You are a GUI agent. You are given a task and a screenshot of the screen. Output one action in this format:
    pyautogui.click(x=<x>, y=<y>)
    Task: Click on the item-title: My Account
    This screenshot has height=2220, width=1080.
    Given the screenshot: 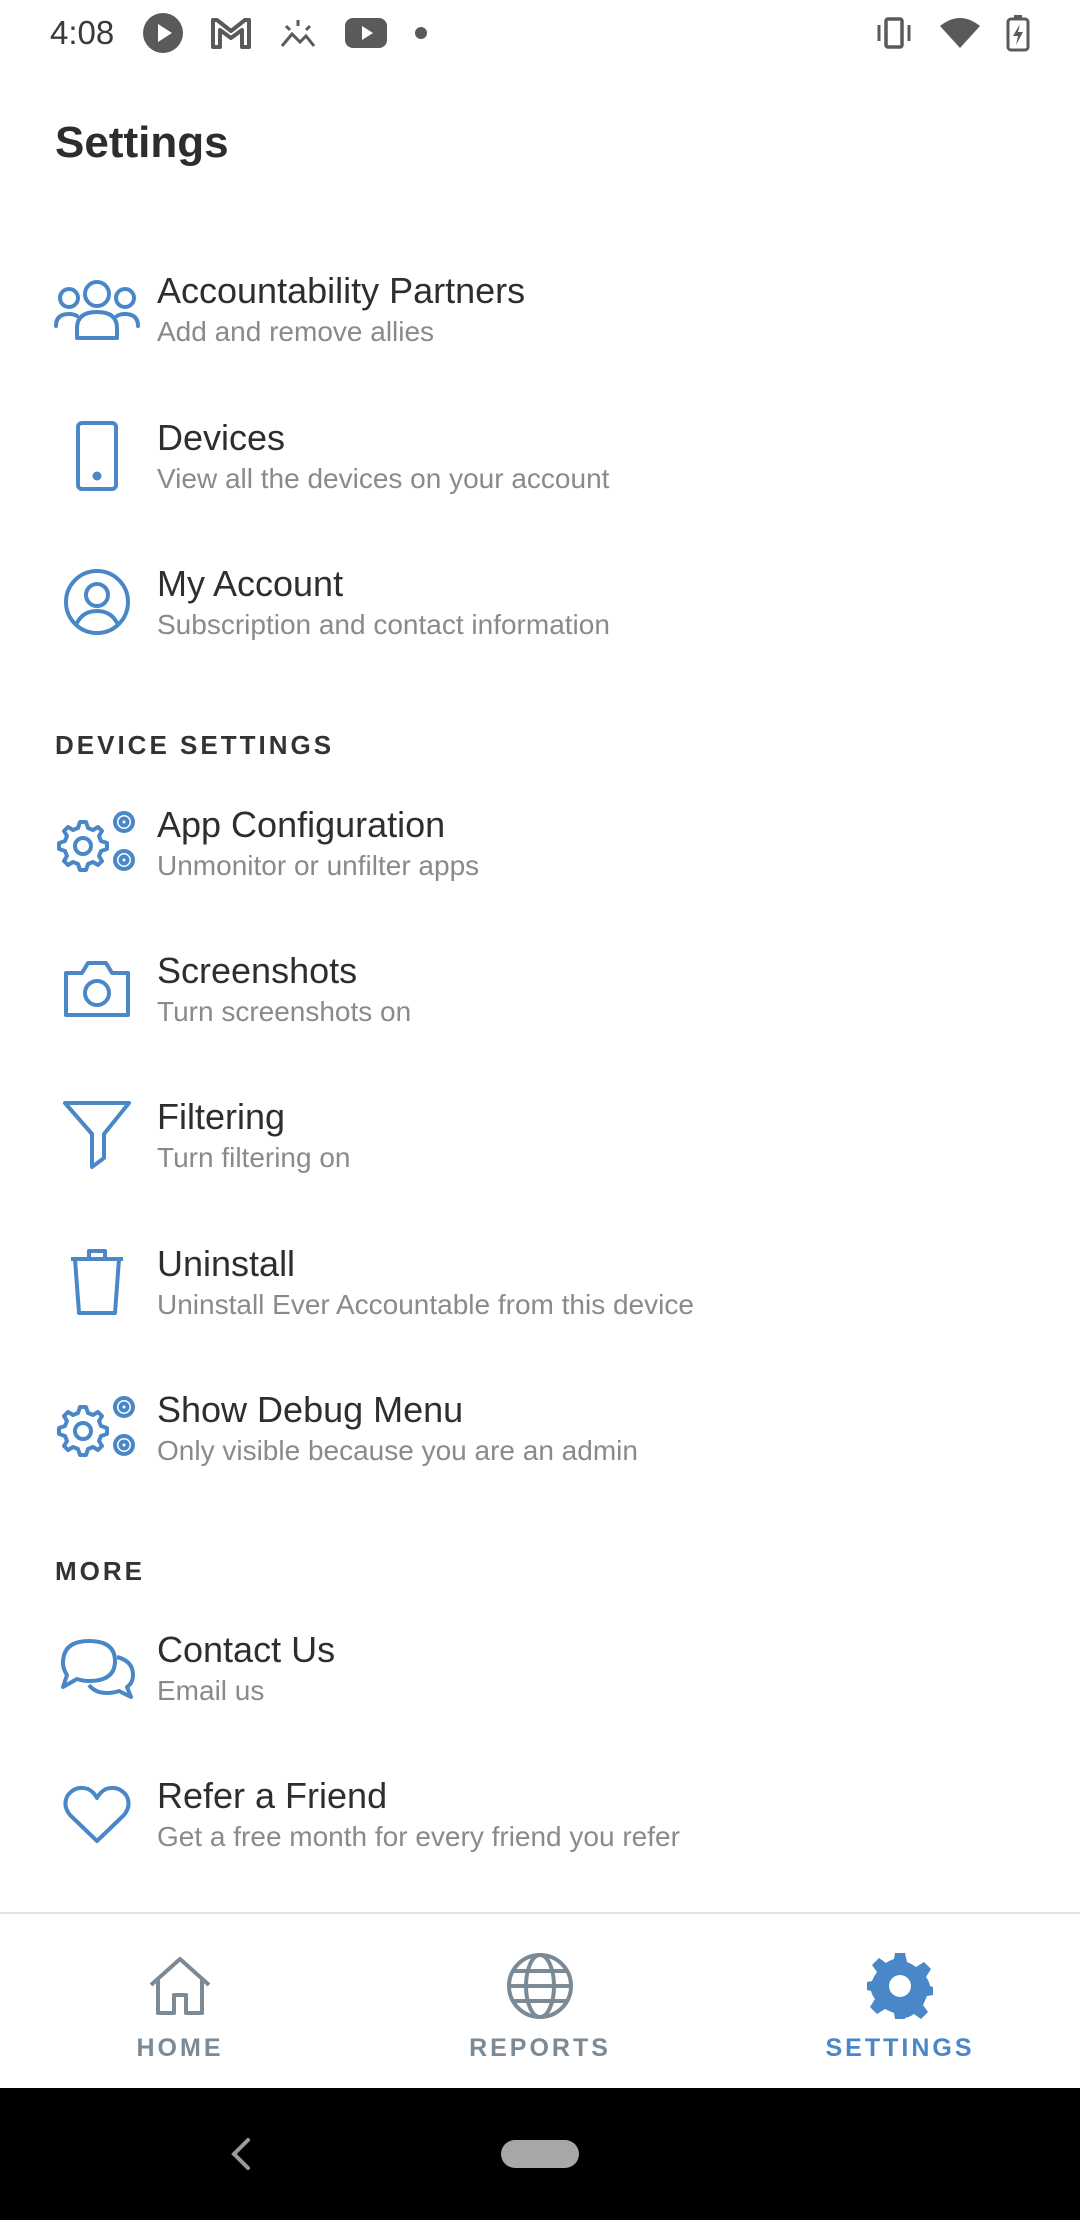 What is the action you would take?
    pyautogui.click(x=250, y=583)
    